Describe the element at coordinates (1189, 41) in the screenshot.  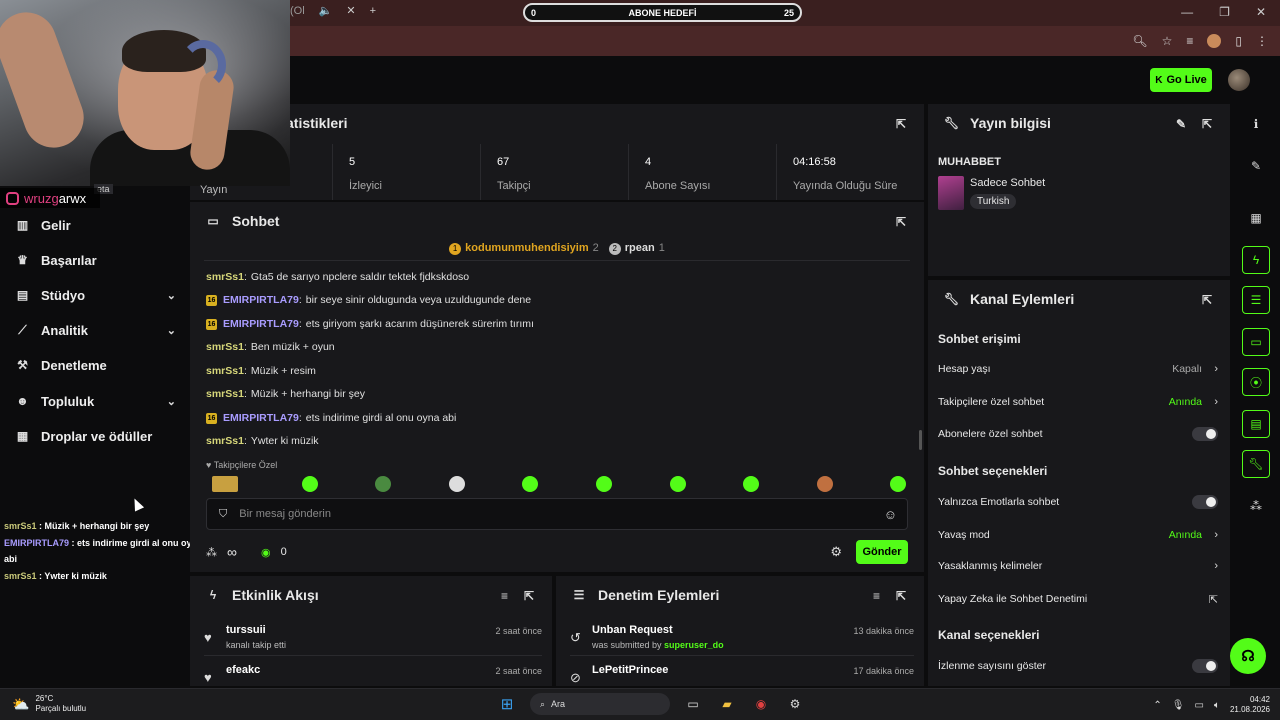
I see `playlist-icon: ≡` at that location.